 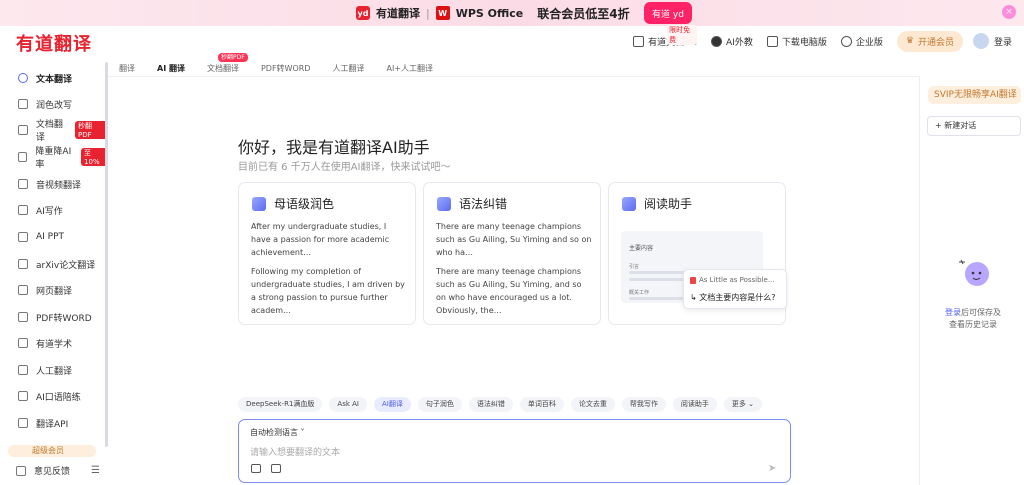 I want to click on sidebar-item-academic: 有道学术, so click(x=45, y=343).